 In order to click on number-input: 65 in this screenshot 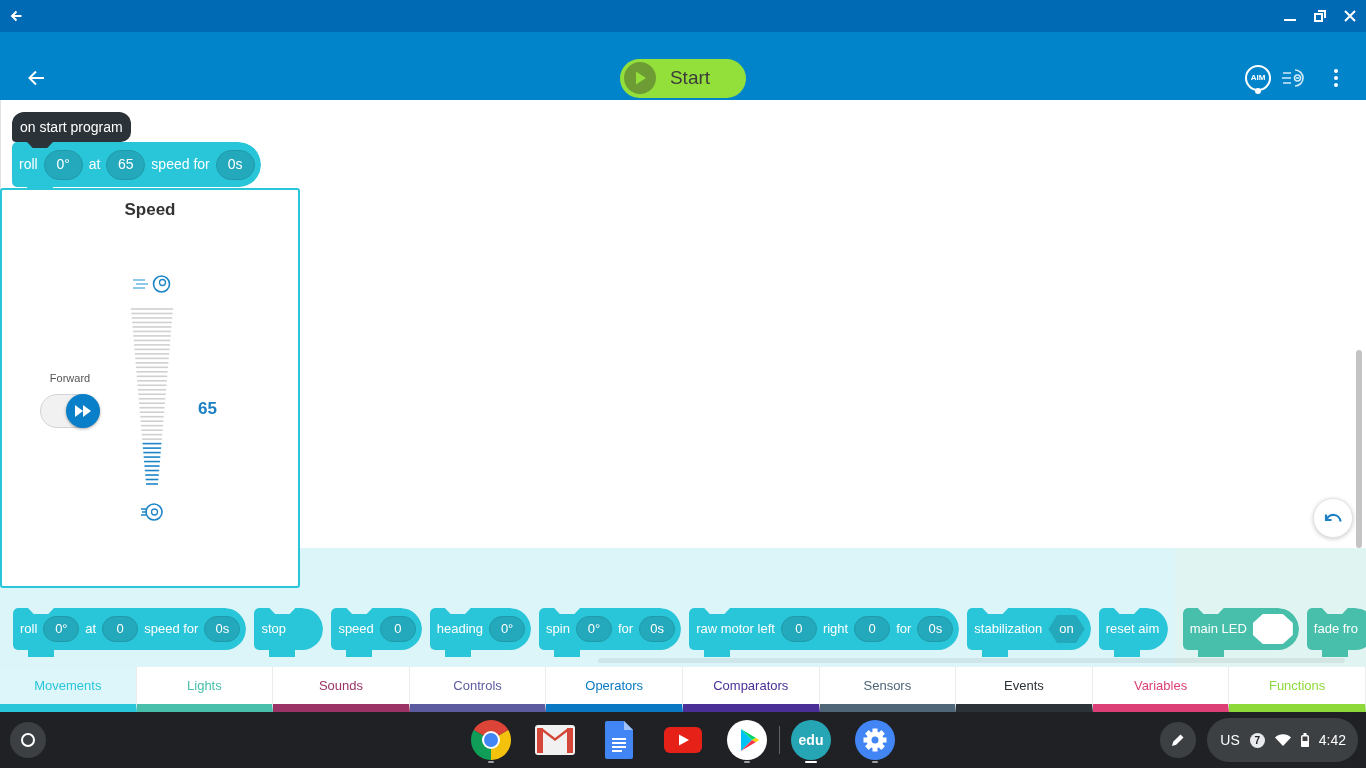, I will do `click(126, 164)`.